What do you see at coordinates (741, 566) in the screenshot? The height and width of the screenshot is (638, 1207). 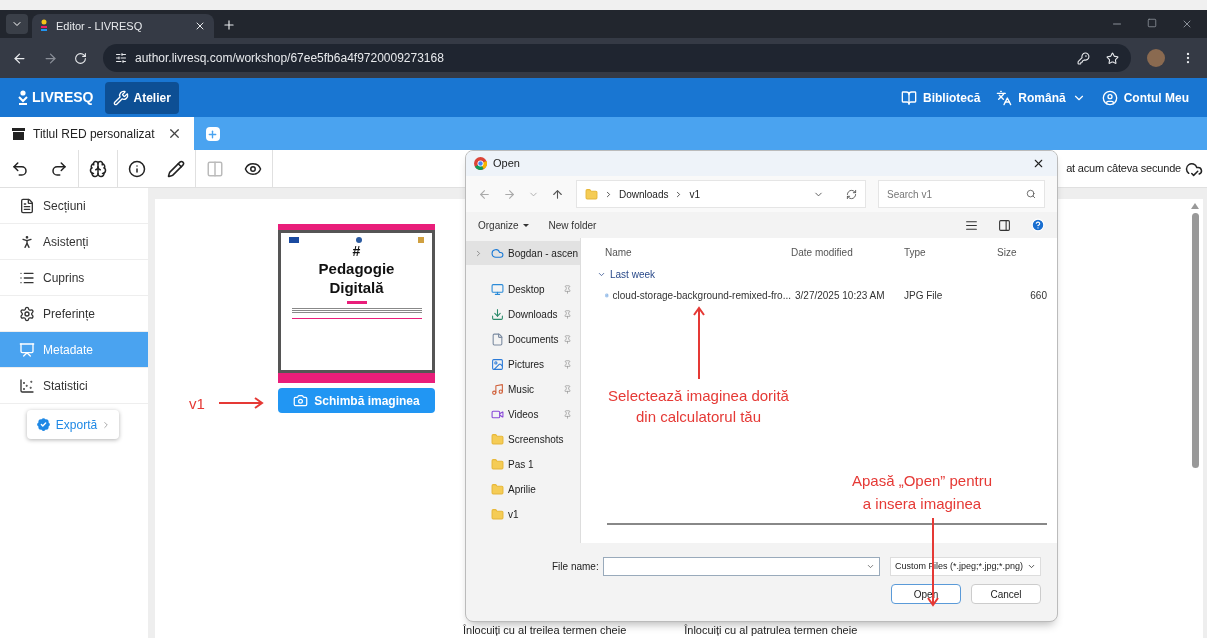 I see `file-name-field` at bounding box center [741, 566].